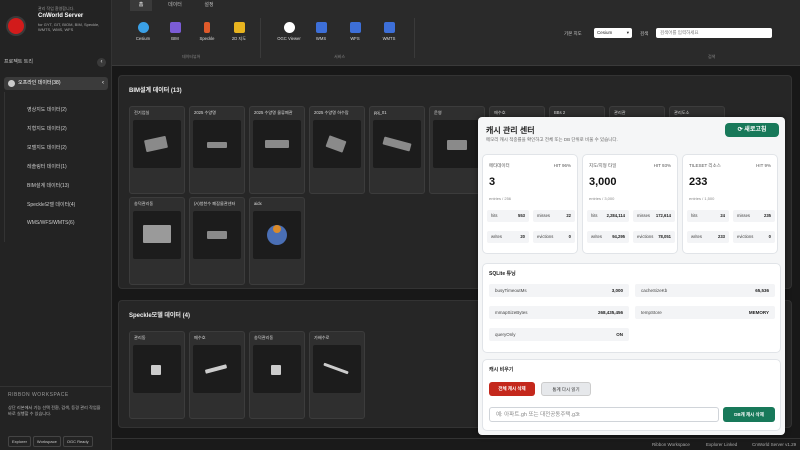 Image resolution: width=800 pixels, height=450 pixels. Describe the element at coordinates (605, 32) in the screenshot. I see `base-map-value: Cesium` at that location.